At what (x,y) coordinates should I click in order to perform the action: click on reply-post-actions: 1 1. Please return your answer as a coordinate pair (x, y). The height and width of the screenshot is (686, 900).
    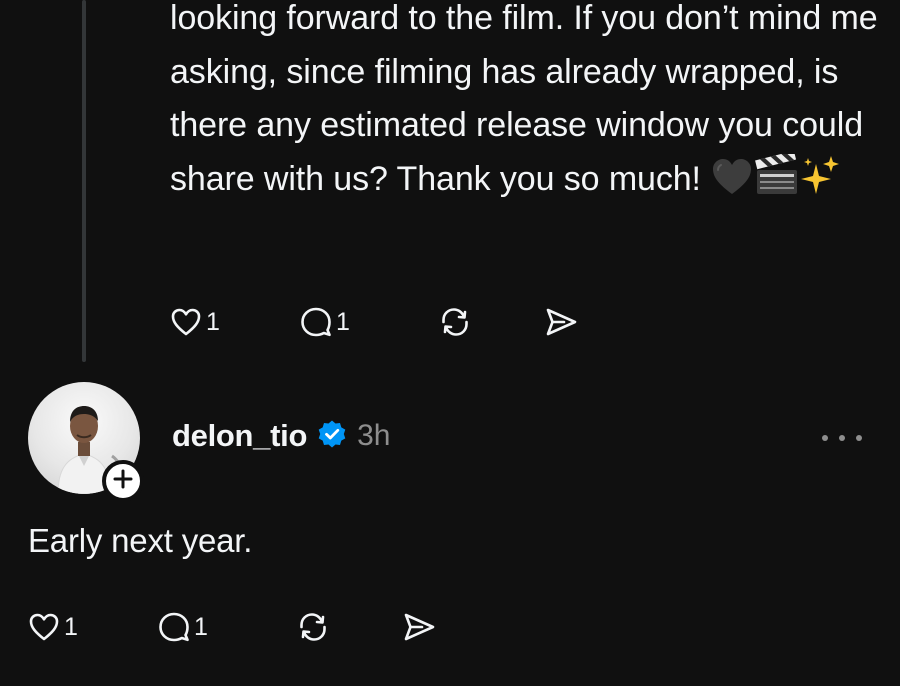
    Looking at the image, I should click on (232, 627).